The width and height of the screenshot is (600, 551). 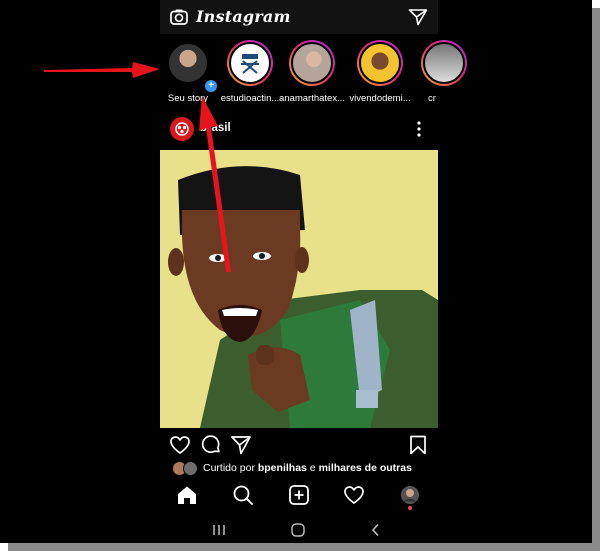 I want to click on comment-icon, so click(x=211, y=445).